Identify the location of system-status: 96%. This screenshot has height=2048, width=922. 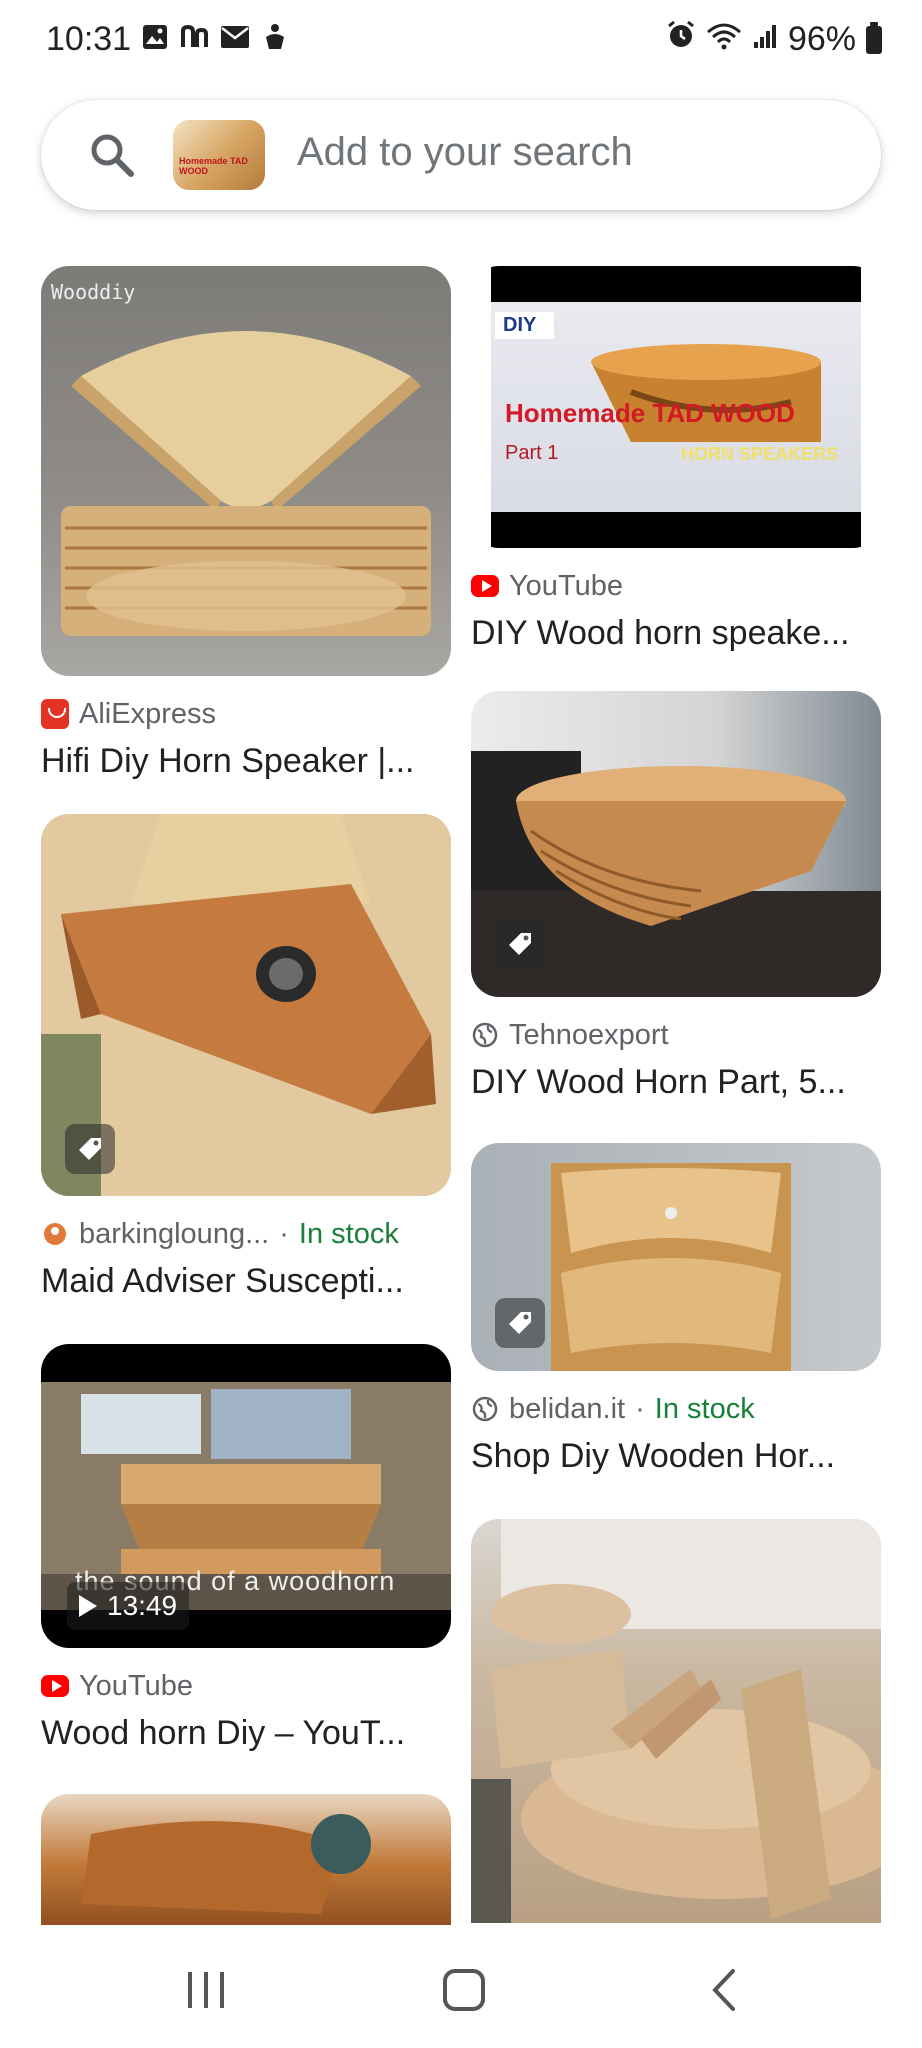
(774, 39).